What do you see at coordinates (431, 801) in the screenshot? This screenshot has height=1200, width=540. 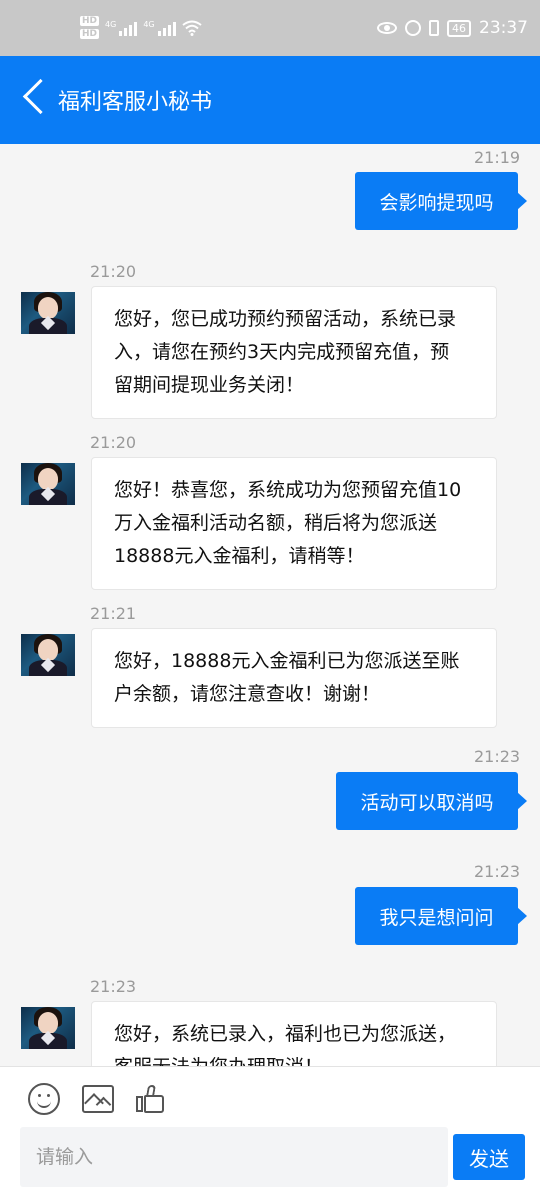 I see `outgoing-message: 活动可以取消吗` at bounding box center [431, 801].